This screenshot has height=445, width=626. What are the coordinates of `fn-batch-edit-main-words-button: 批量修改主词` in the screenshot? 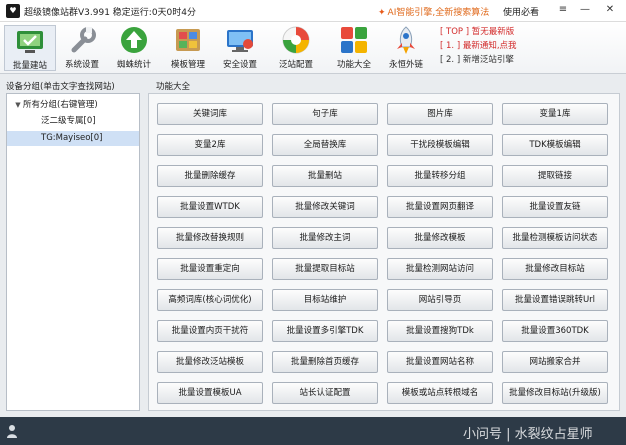 It's located at (325, 238).